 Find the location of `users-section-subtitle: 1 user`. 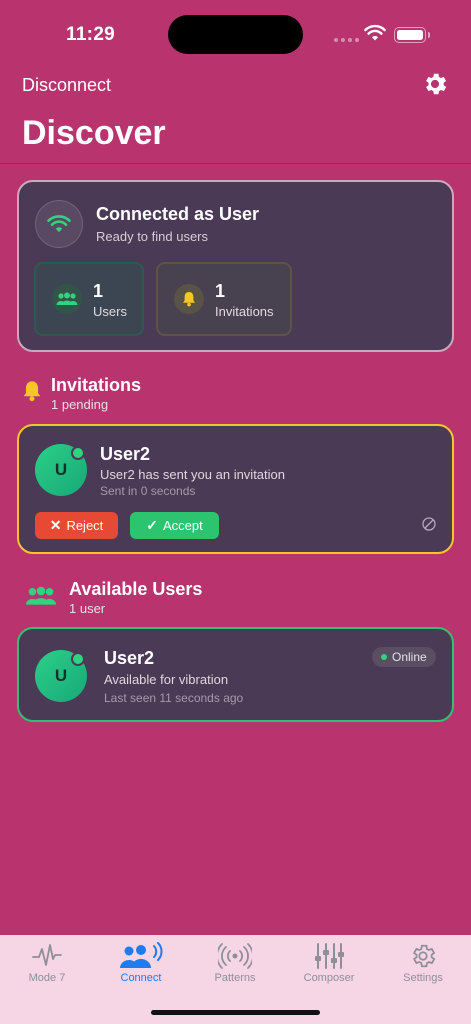

users-section-subtitle: 1 user is located at coordinates (87, 608).